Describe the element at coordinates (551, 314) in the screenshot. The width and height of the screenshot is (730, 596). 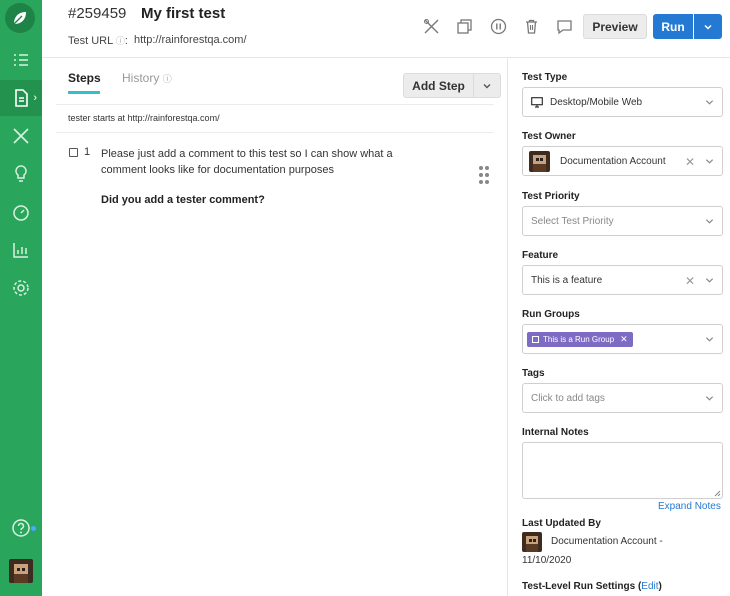
I see `run-groups-label: Run Groups` at that location.